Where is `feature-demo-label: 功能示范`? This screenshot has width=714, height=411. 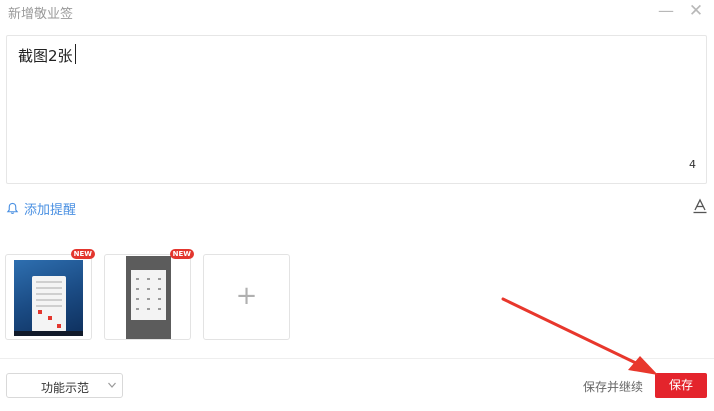
feature-demo-label: 功能示范 is located at coordinates (65, 388).